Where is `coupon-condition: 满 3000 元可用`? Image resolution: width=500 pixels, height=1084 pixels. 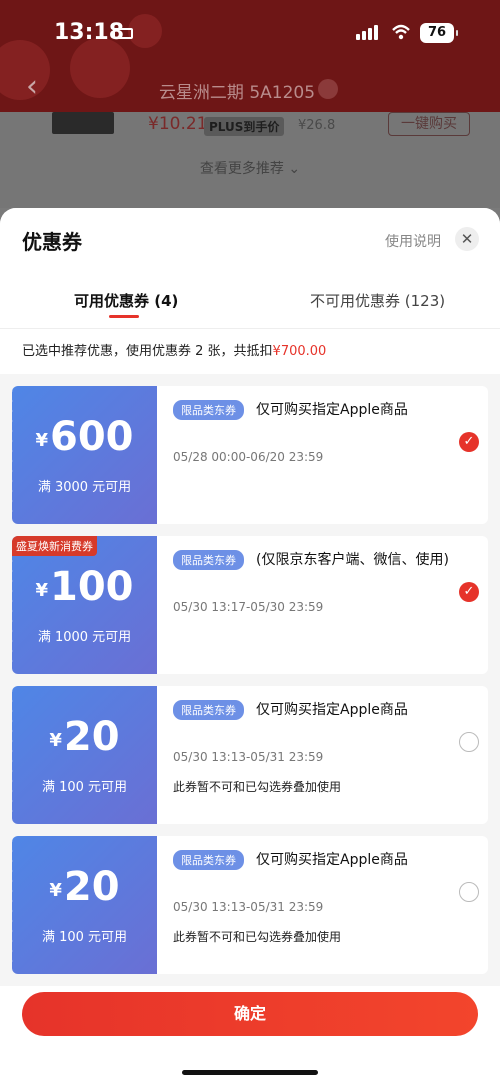
coupon-condition: 满 3000 元可用 is located at coordinates (84, 487).